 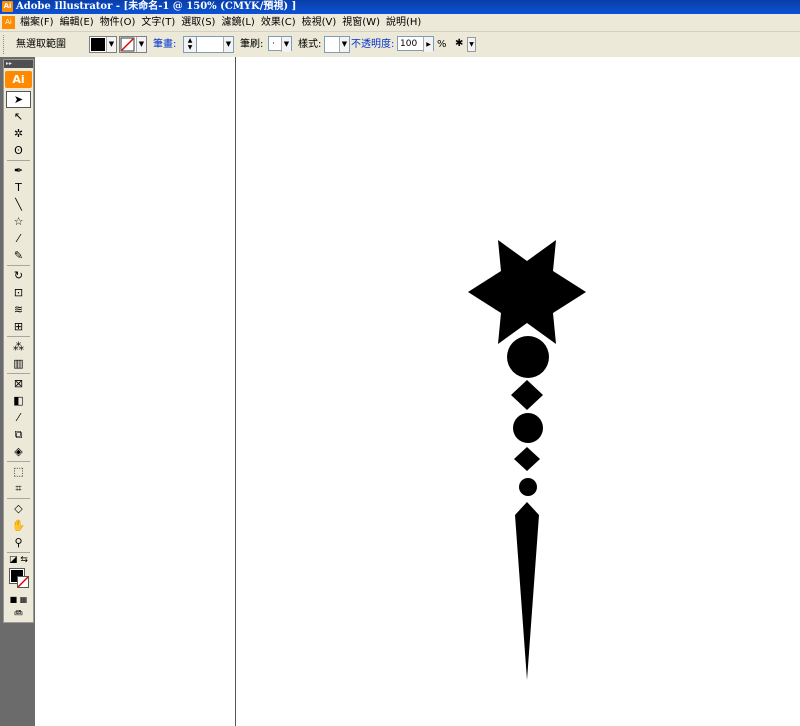 What do you see at coordinates (428, 44) in the screenshot?
I see `chevron-right-icon: ▶` at bounding box center [428, 44].